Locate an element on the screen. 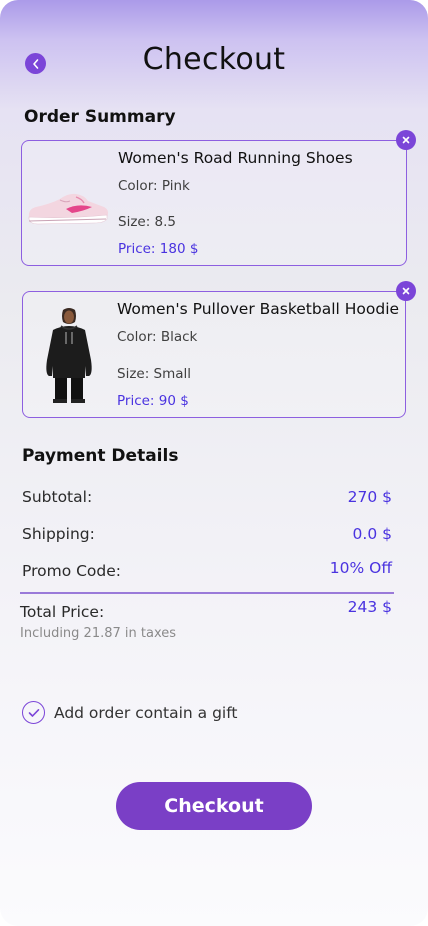  item-price: Price: 180 $ is located at coordinates (158, 249).